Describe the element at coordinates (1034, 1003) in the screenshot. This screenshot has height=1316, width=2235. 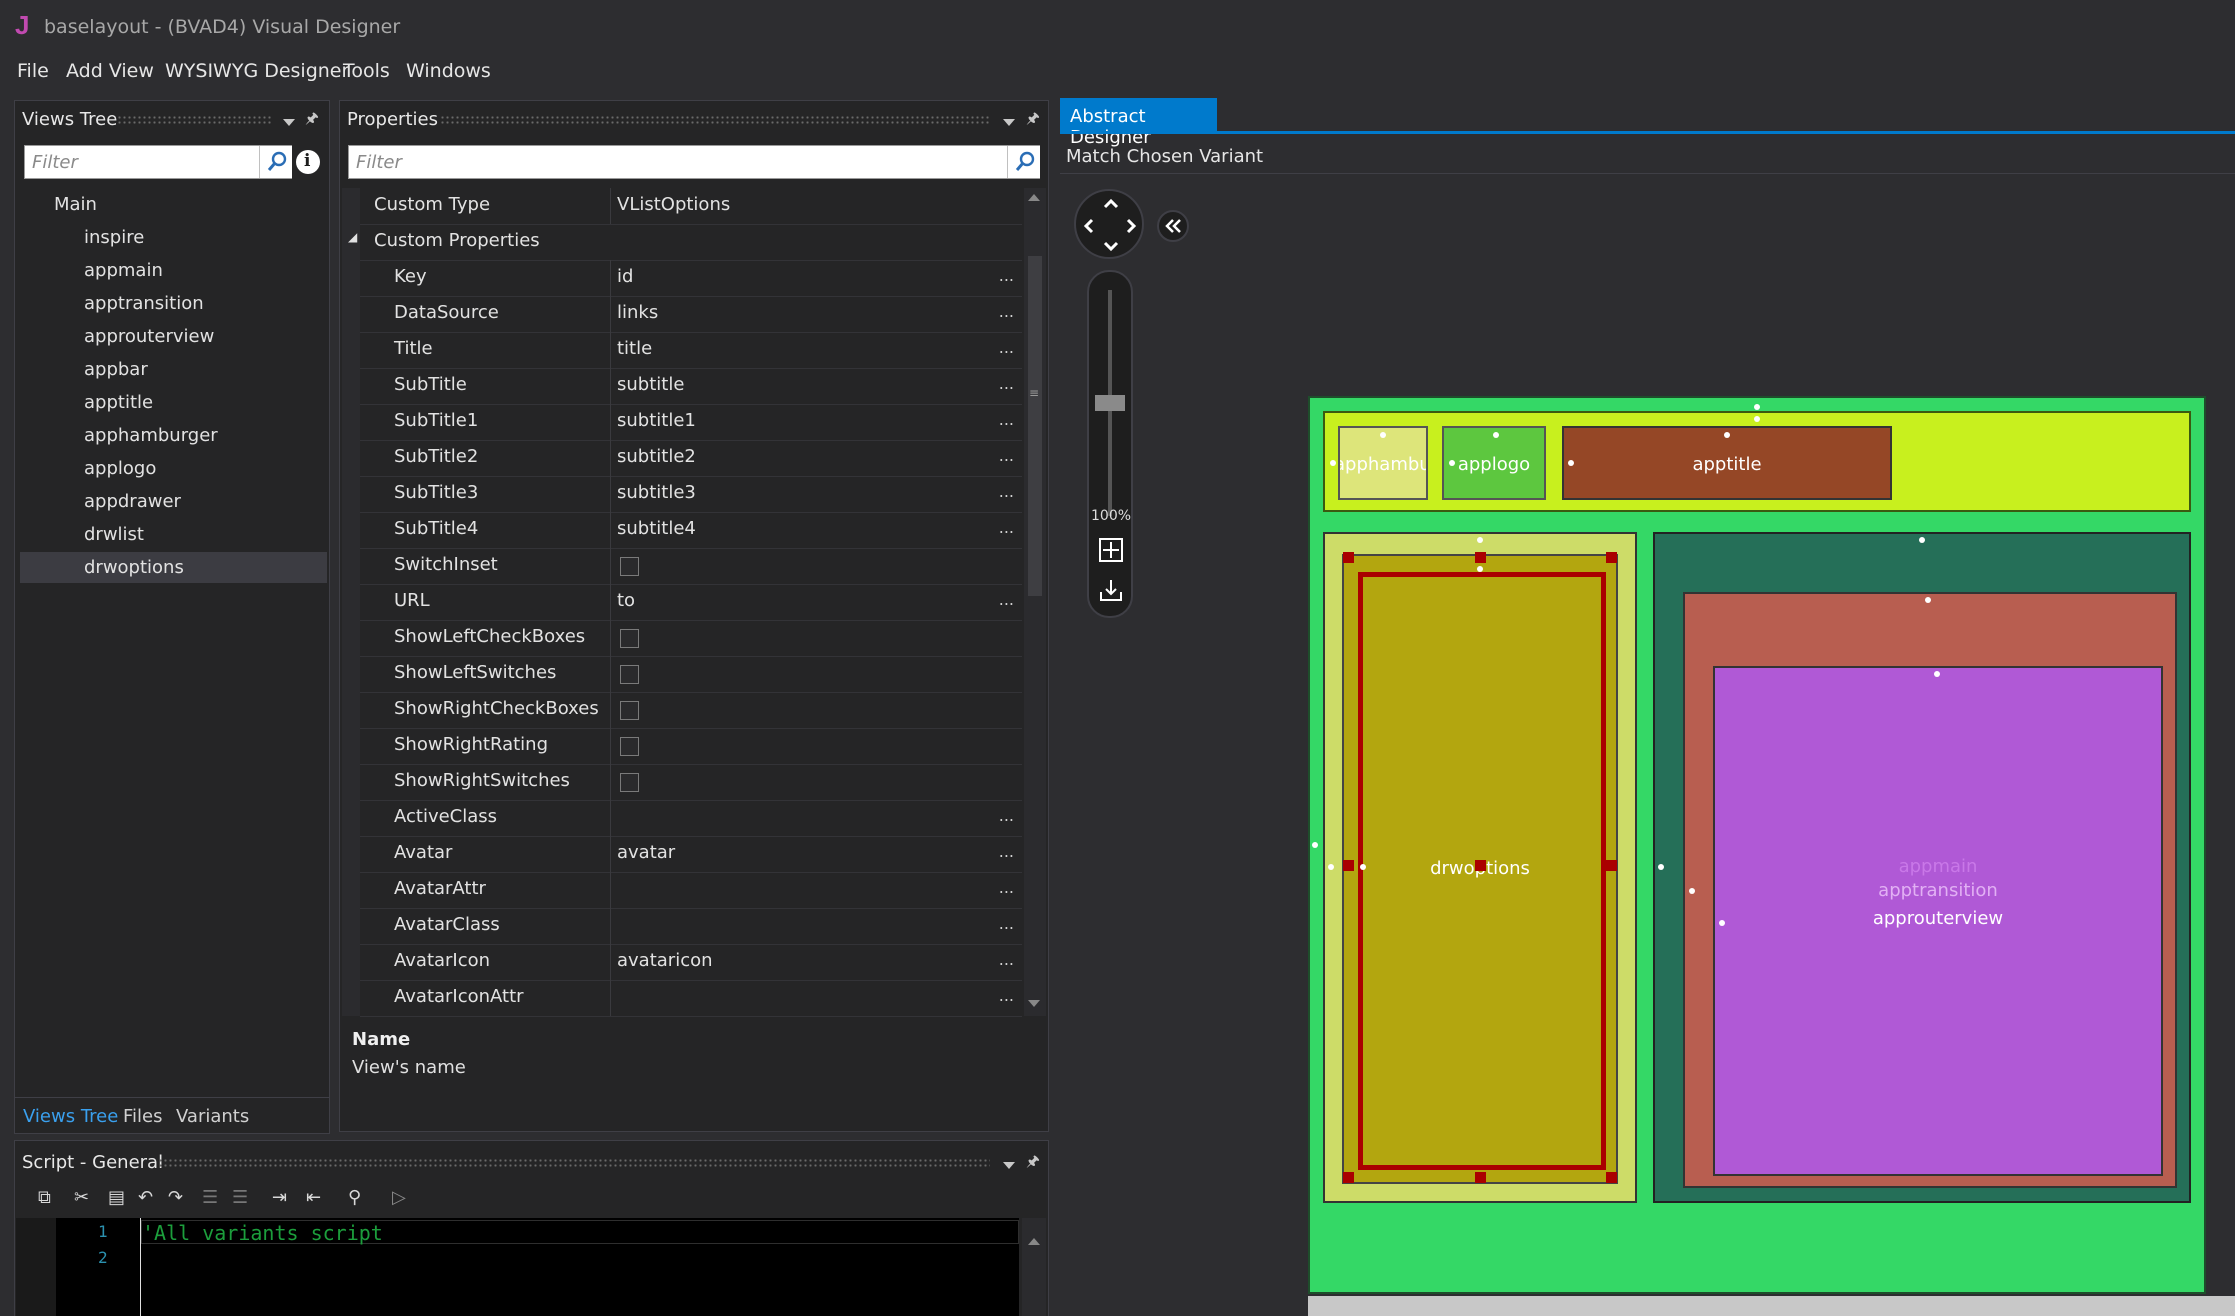
I see `scroll-down-icon` at that location.